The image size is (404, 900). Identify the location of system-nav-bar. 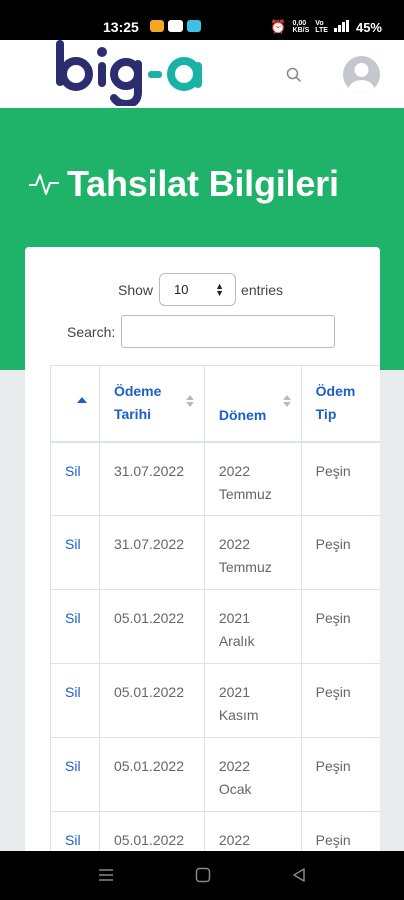
(202, 875).